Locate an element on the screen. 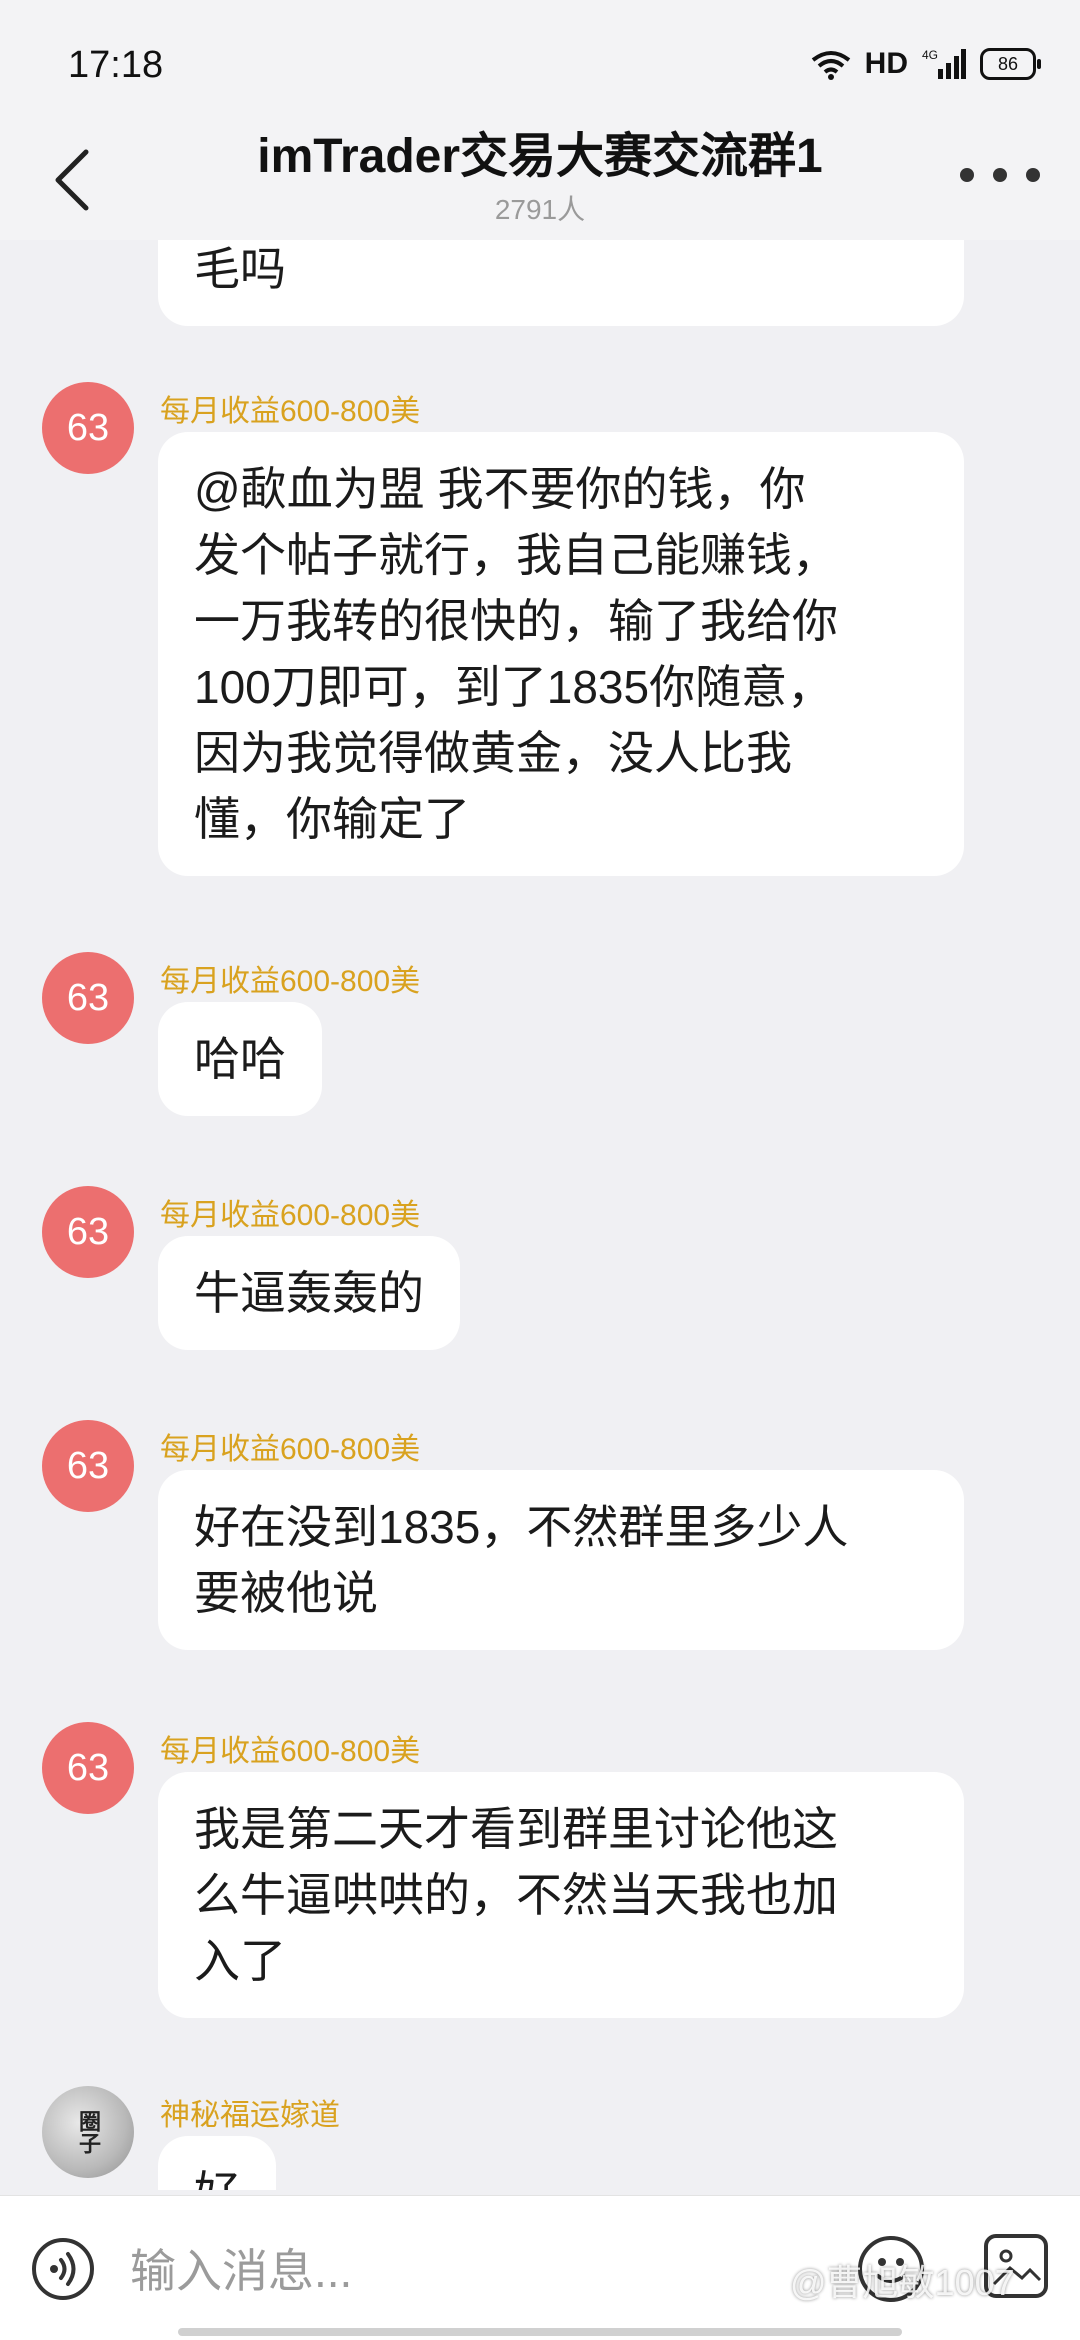  voice-button is located at coordinates (63, 2269).